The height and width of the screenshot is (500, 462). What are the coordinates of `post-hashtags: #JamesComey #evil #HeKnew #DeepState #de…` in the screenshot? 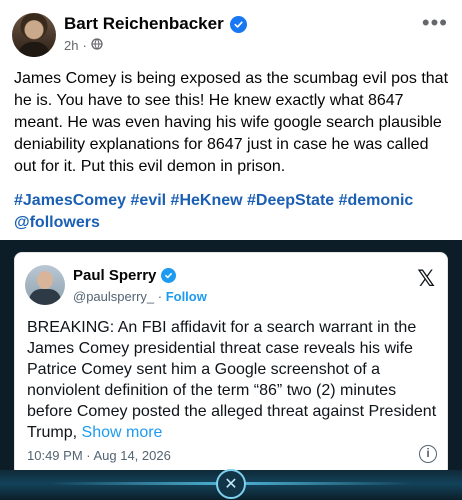 It's located at (232, 212).